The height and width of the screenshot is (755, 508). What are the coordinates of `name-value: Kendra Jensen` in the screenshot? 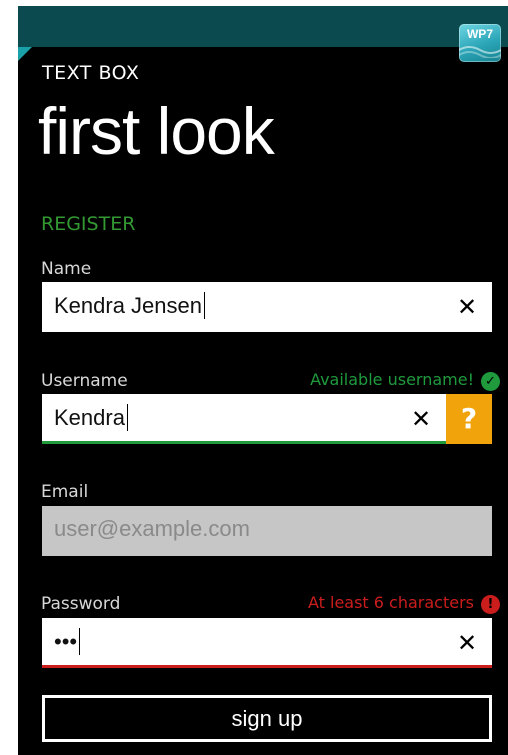 It's located at (128, 305).